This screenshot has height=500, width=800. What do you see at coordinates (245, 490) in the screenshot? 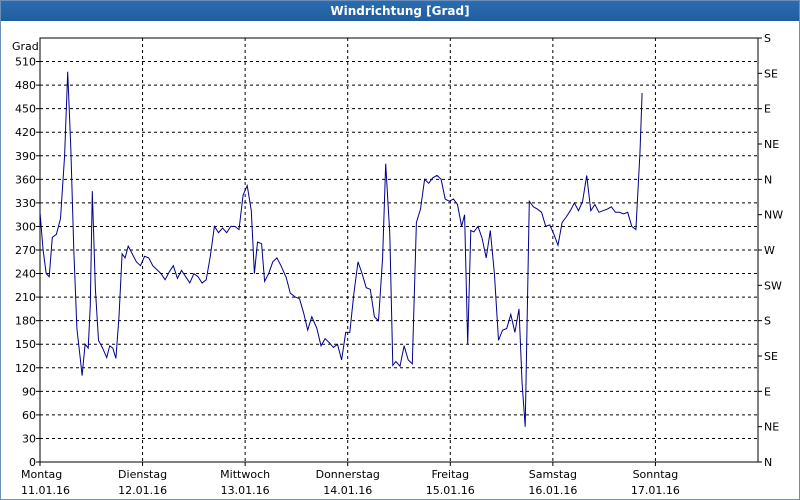
I see `x-tick-date-label: 13.01.16` at bounding box center [245, 490].